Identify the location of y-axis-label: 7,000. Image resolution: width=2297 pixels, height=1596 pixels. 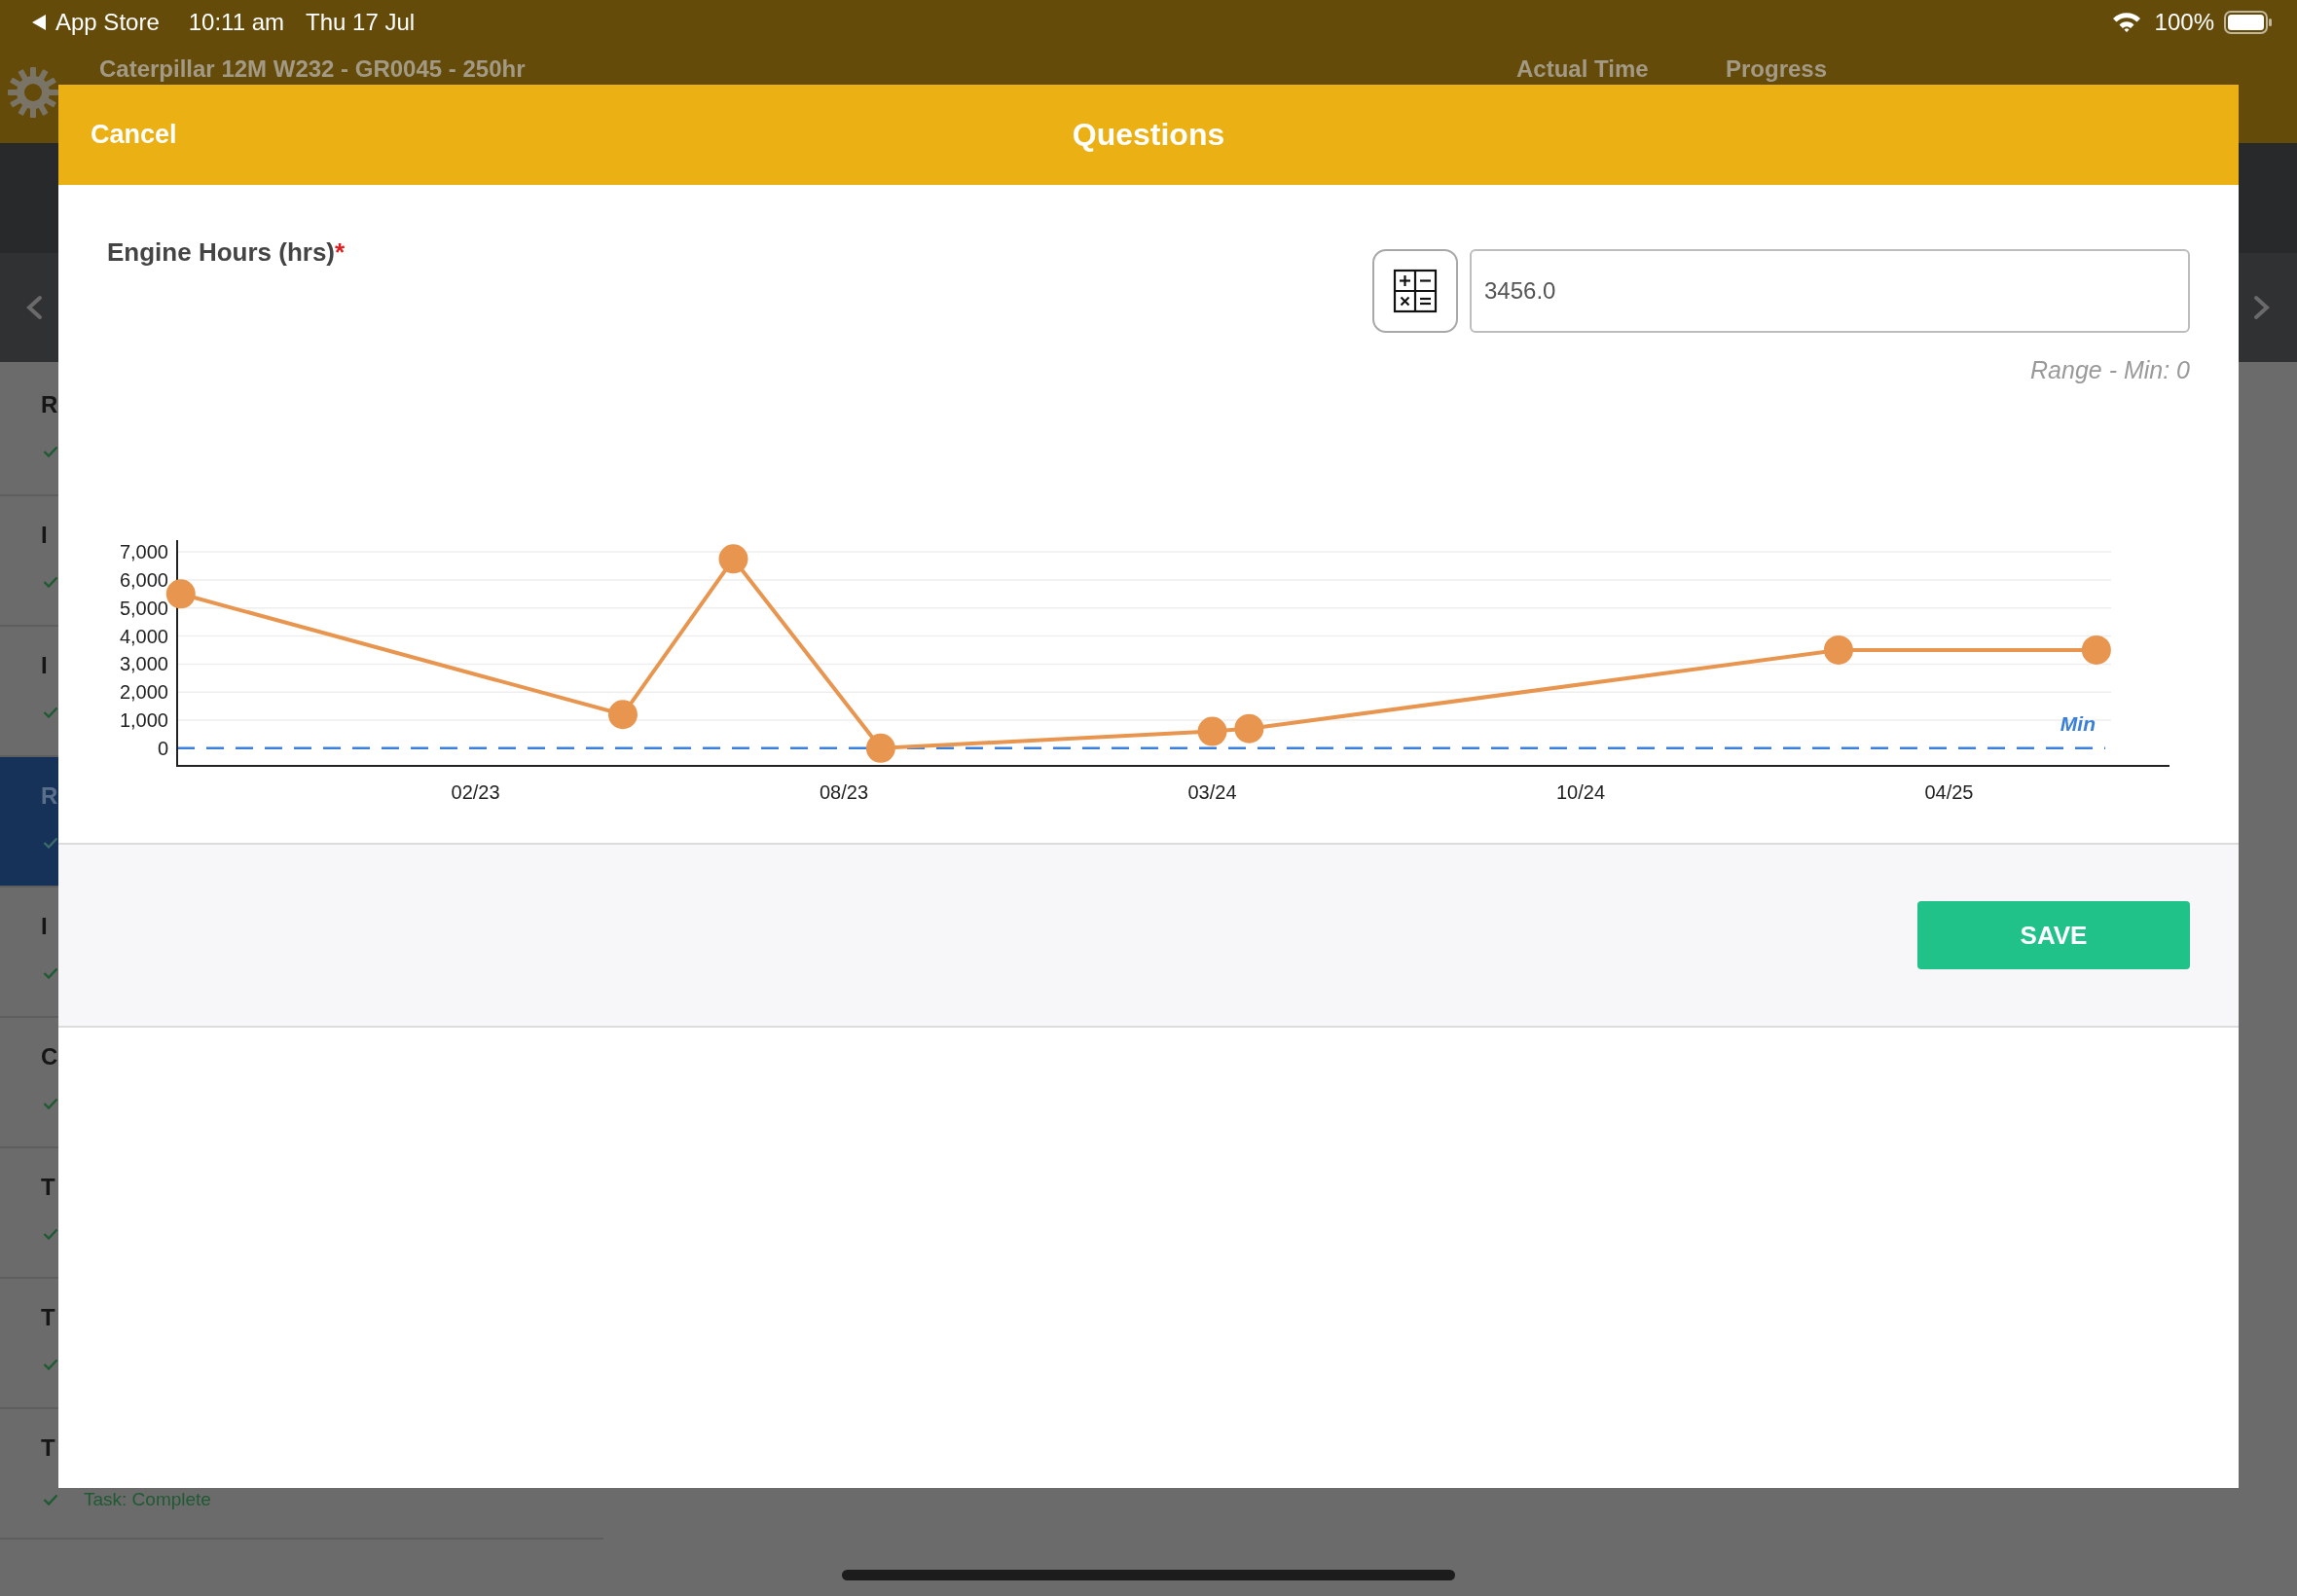
(143, 552).